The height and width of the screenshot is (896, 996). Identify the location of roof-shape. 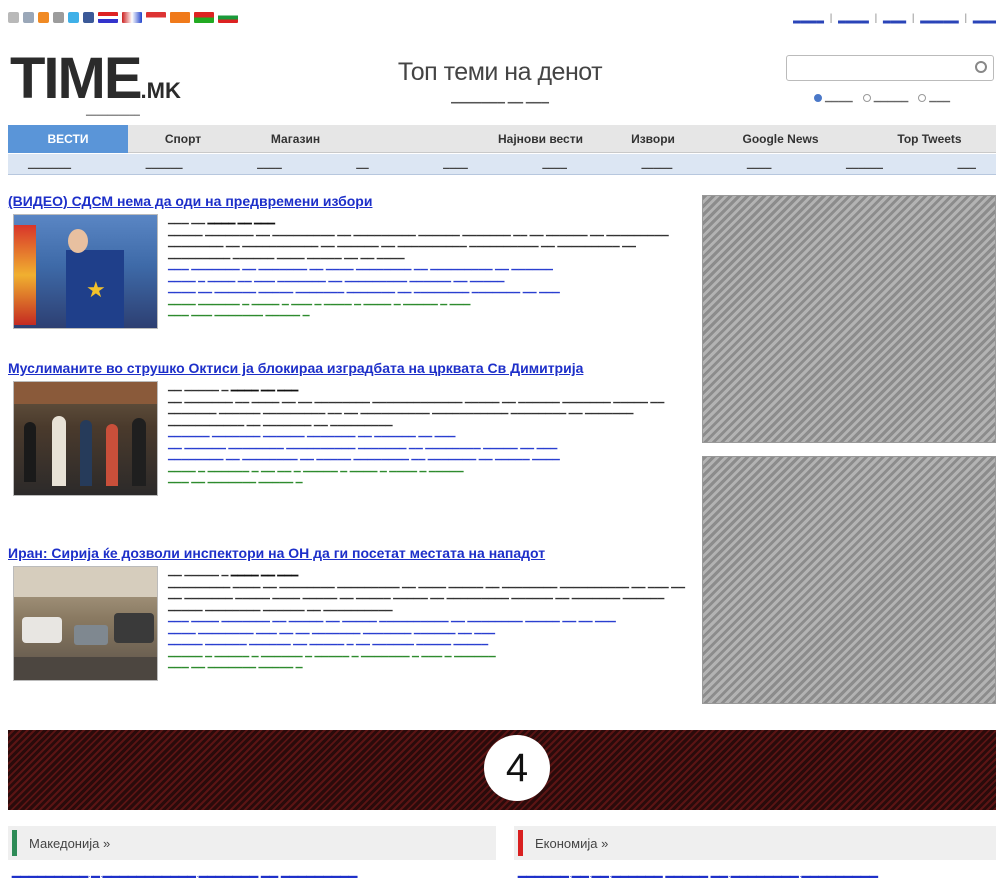
(85, 393).